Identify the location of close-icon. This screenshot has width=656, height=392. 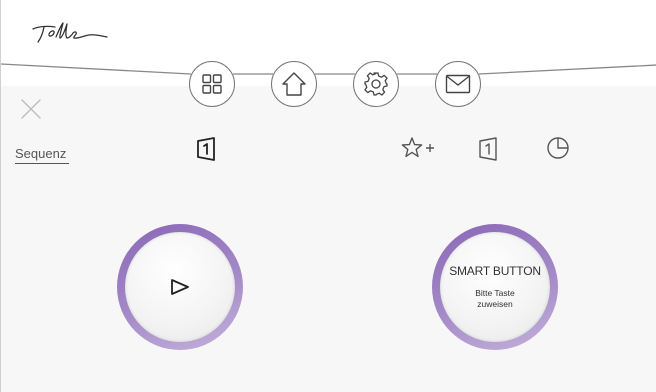
(31, 109).